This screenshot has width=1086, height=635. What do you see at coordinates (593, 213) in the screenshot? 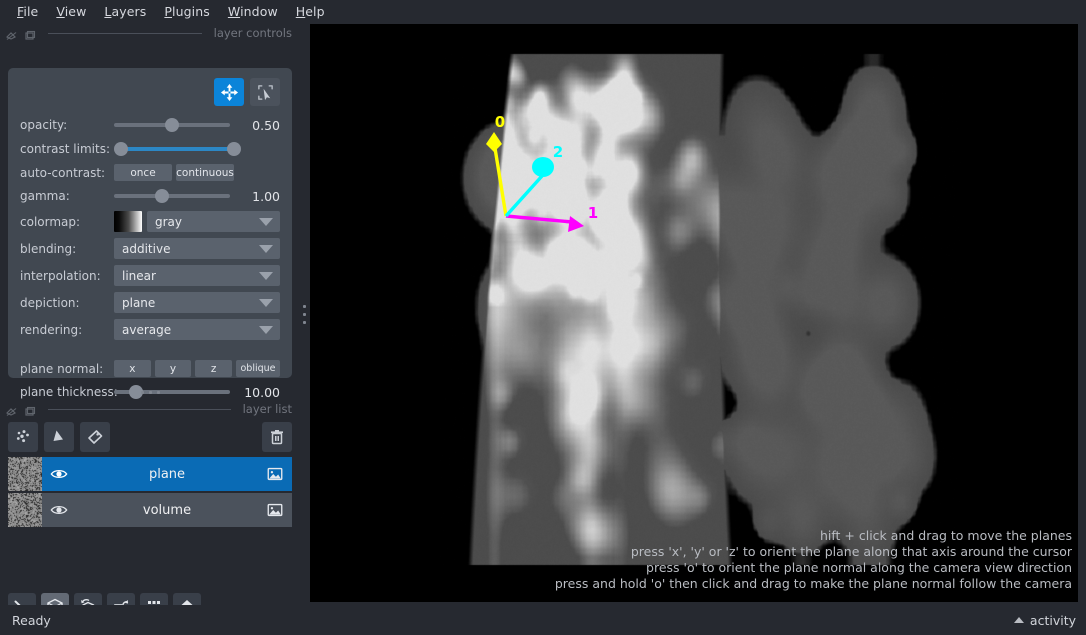
I see `axis-1-label: 1` at bounding box center [593, 213].